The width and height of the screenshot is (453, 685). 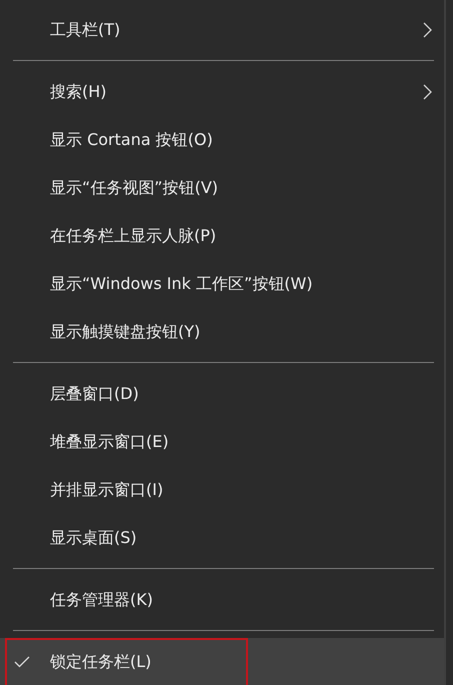 I want to click on menu-item: 搜索(H), so click(x=222, y=92).